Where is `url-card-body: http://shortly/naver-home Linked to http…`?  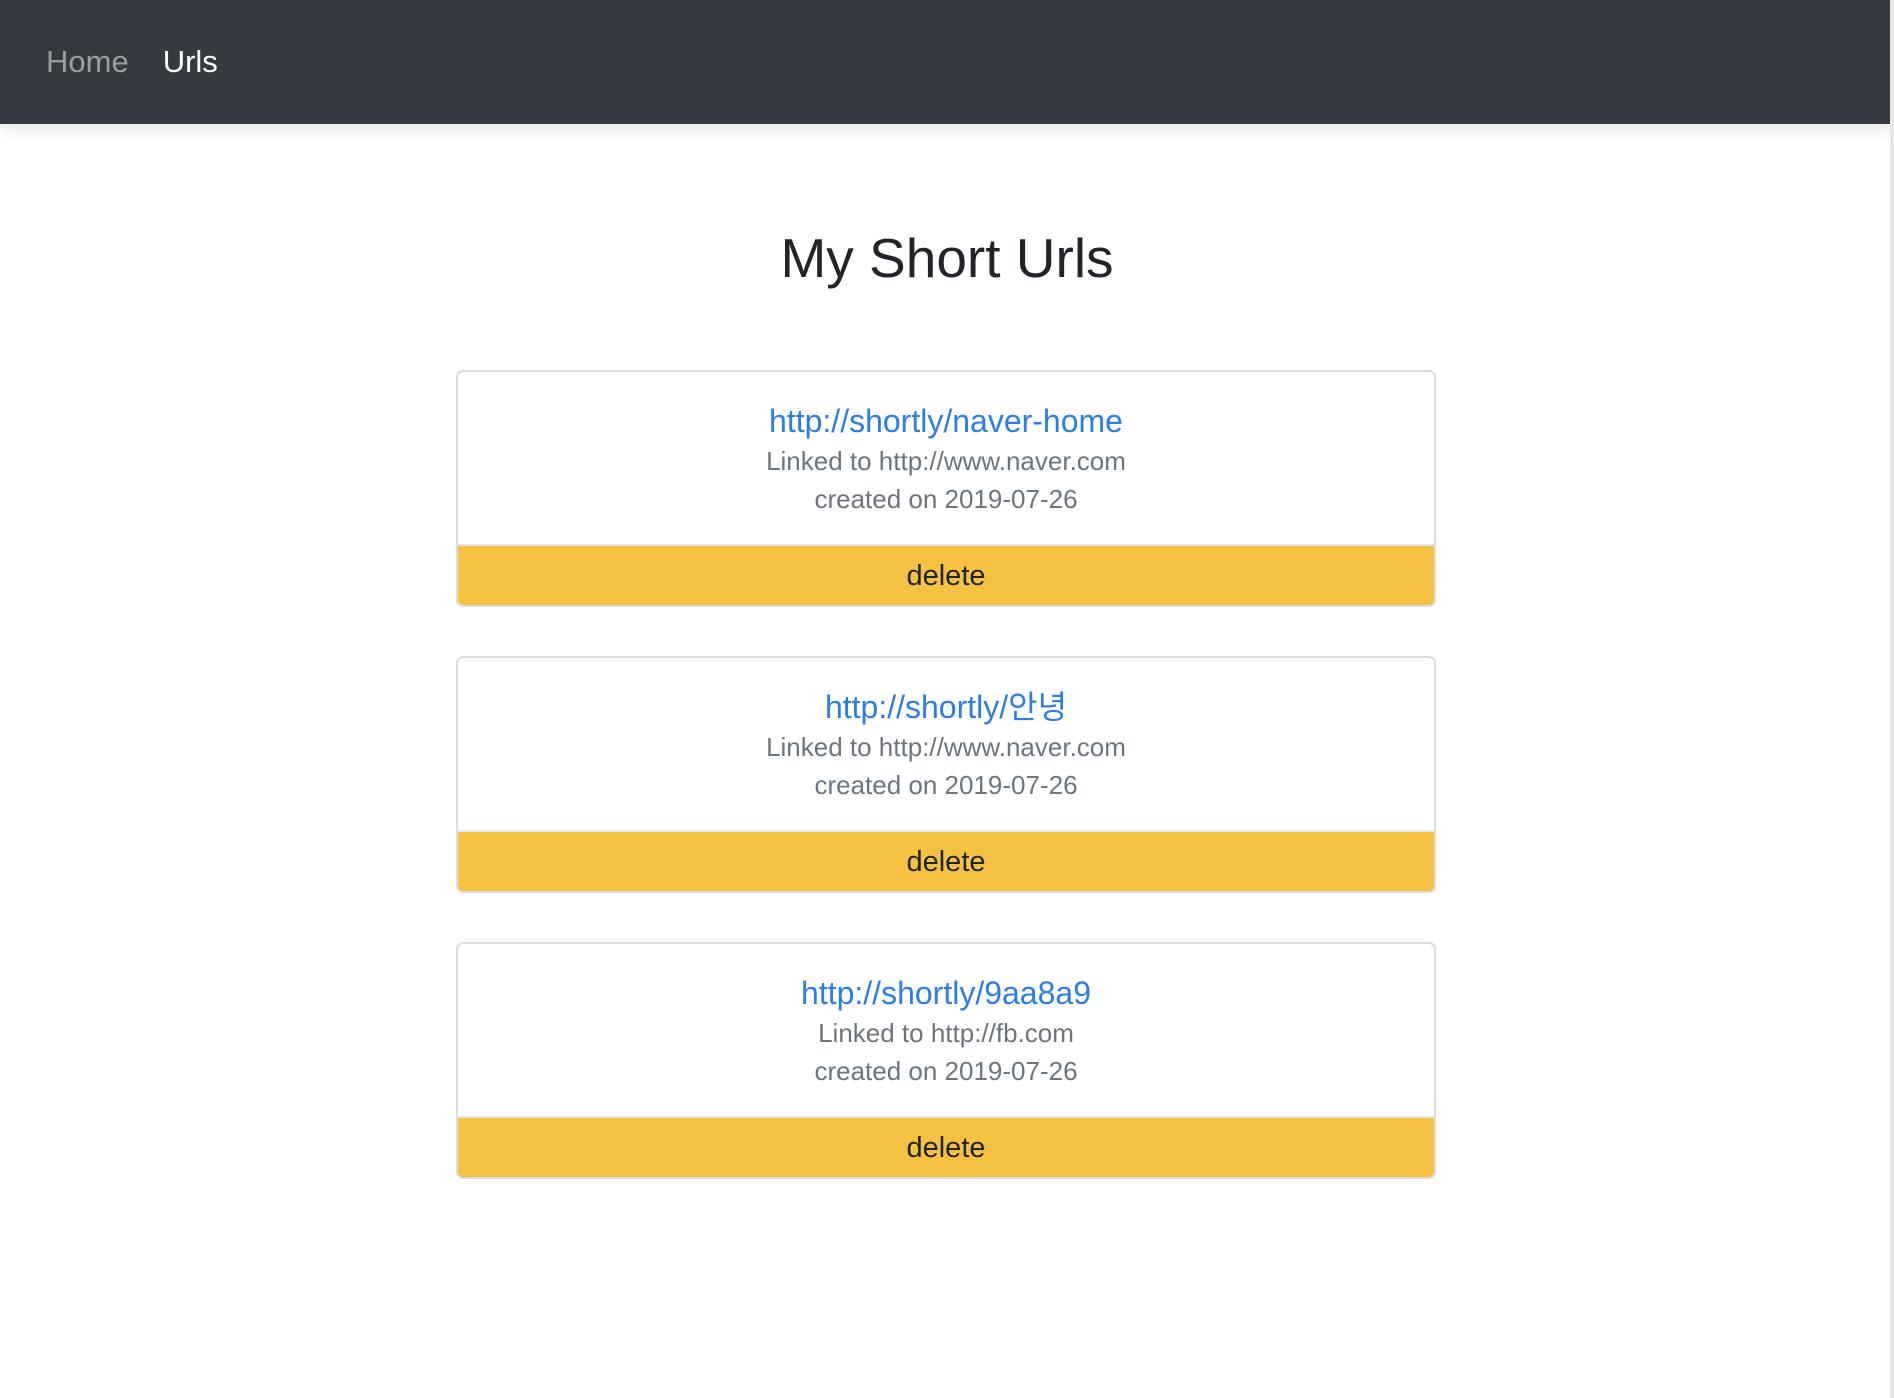 url-card-body: http://shortly/naver-home Linked to http… is located at coordinates (946, 458).